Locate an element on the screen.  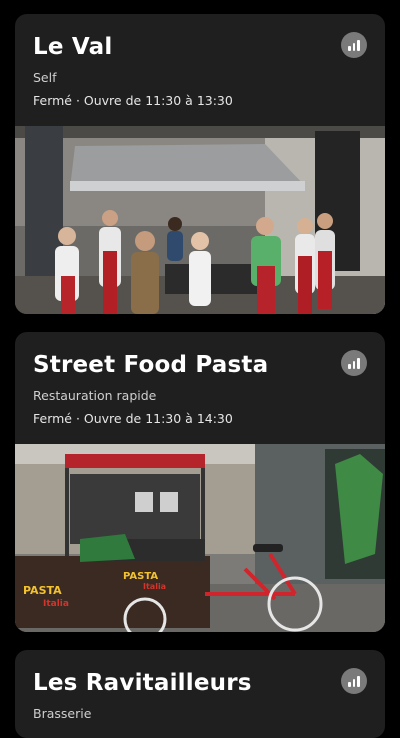
svg-text: PASTA is located at coordinates (140, 576).